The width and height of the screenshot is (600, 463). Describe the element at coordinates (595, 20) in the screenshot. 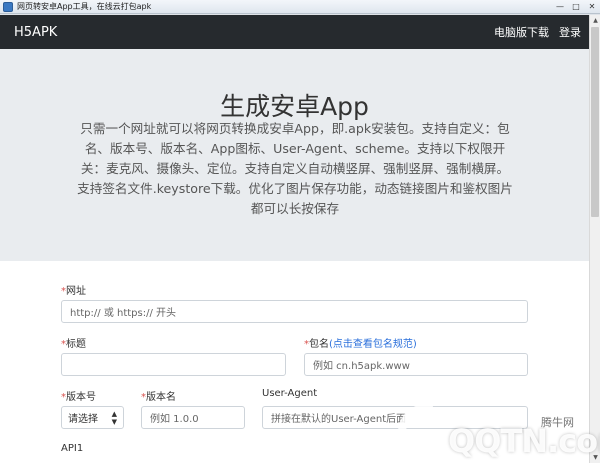

I see `scroll-up-arrow-icon: ▲` at that location.